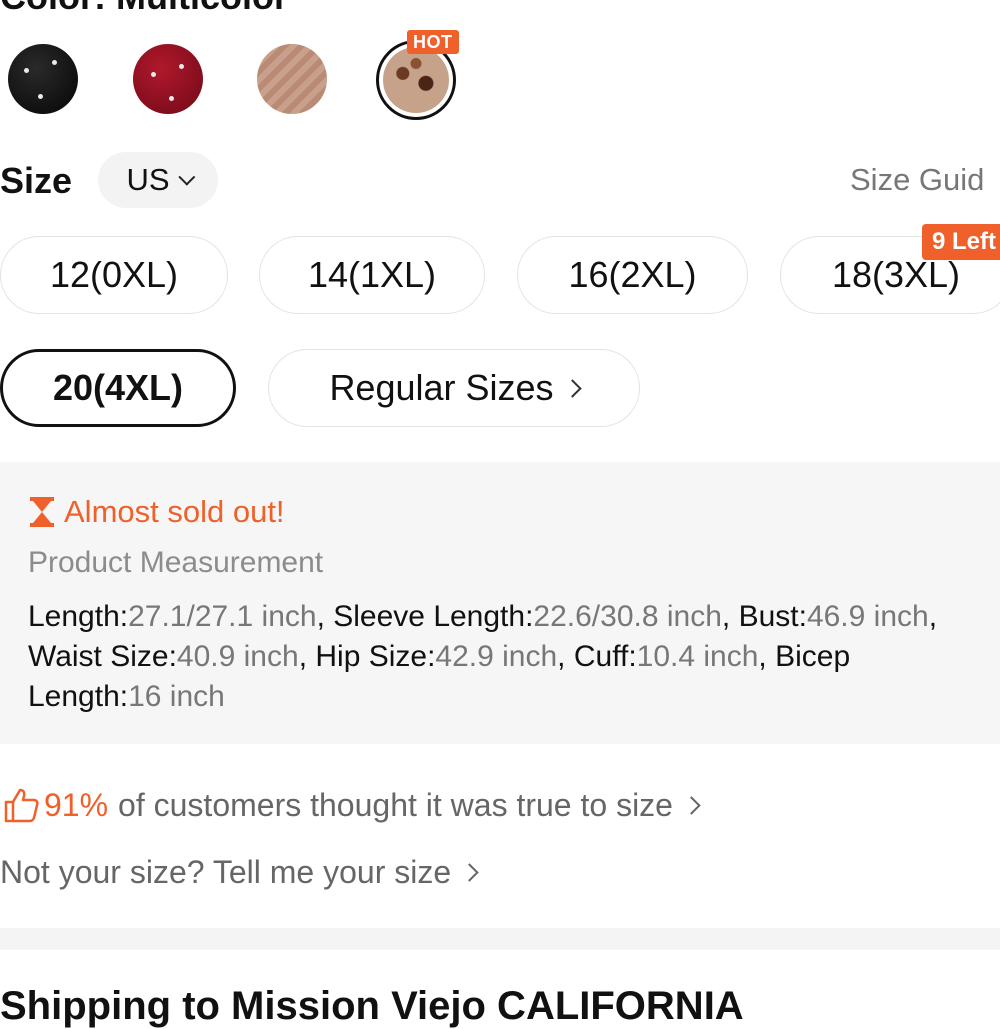 This screenshot has width=1000, height=1029. What do you see at coordinates (433, 42) in the screenshot?
I see `hot-badge: HOT` at bounding box center [433, 42].